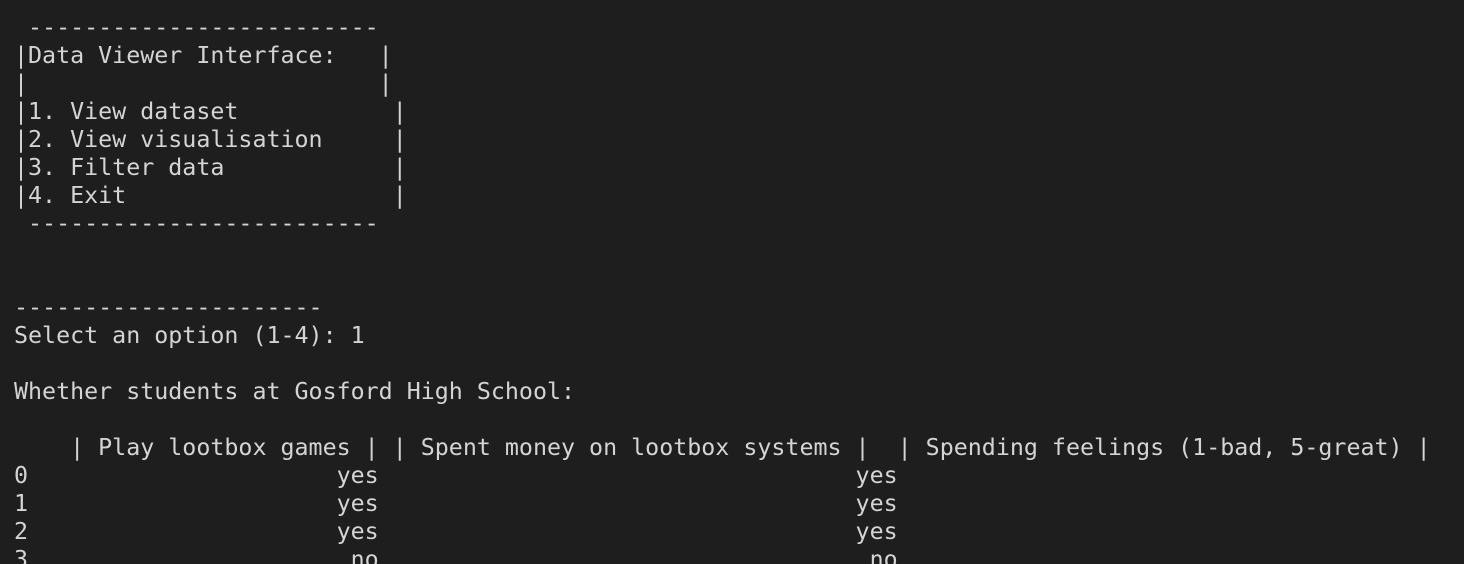  I want to click on menu-blank-row: | |, so click(203, 83).